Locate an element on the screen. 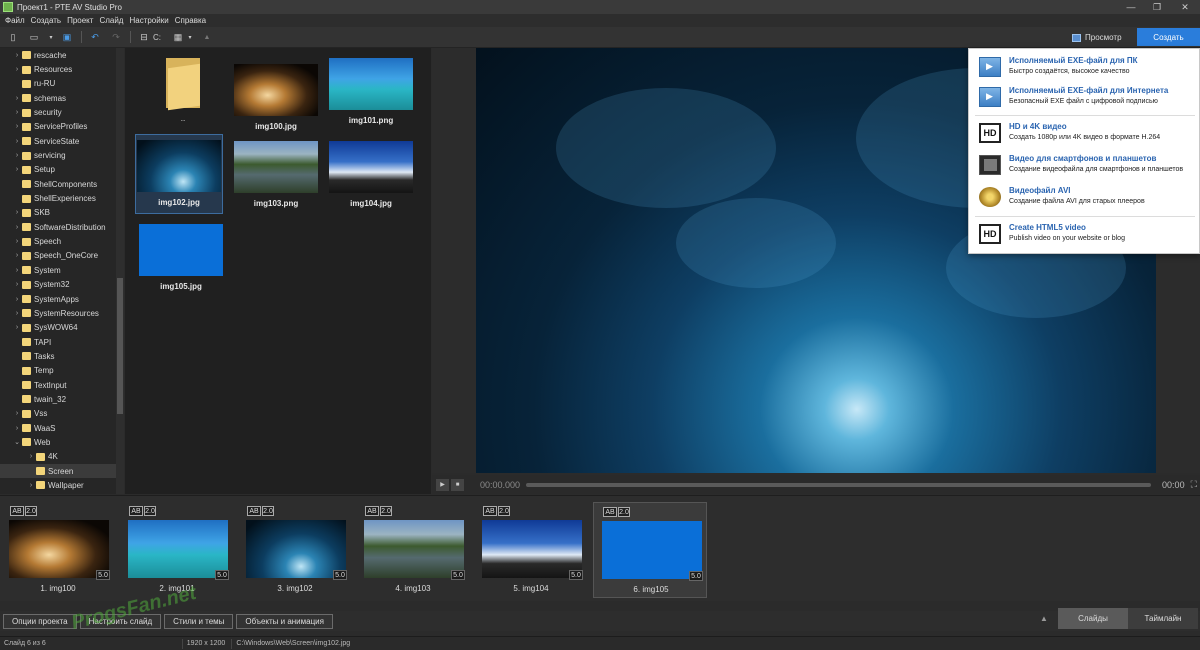 The width and height of the screenshot is (1200, 650). file-item-selected: img102.jpg is located at coordinates (179, 174).